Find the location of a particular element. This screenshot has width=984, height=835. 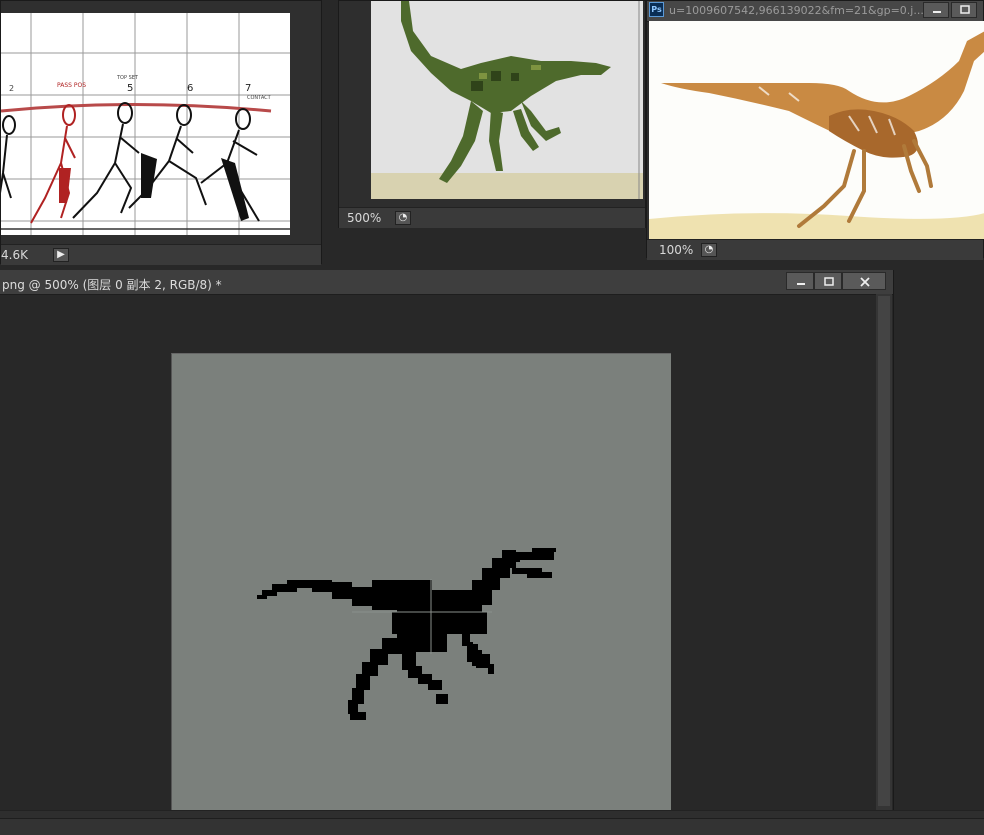

top-set-label: TOP SET is located at coordinates (127, 78).